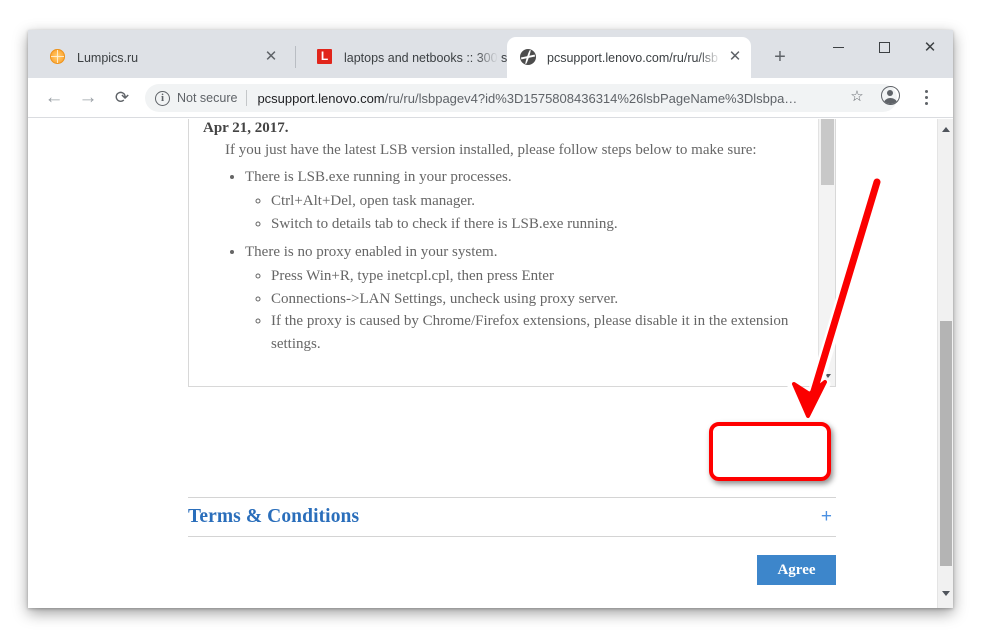  I want to click on minimize-button, so click(838, 47).